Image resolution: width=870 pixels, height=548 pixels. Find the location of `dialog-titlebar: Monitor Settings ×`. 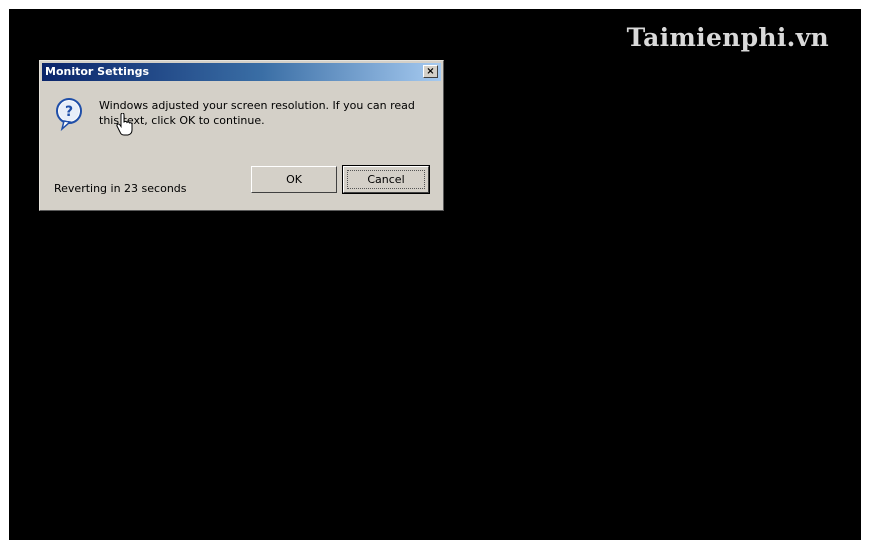

dialog-titlebar: Monitor Settings × is located at coordinates (241, 72).